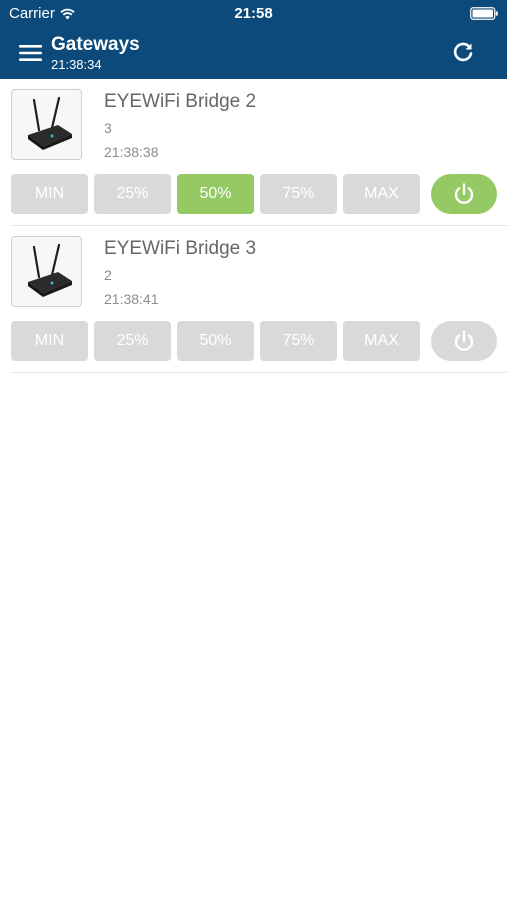 This screenshot has height=900, width=507. What do you see at coordinates (180, 248) in the screenshot?
I see `gateway-name: EYEWiFi Bridge 3` at bounding box center [180, 248].